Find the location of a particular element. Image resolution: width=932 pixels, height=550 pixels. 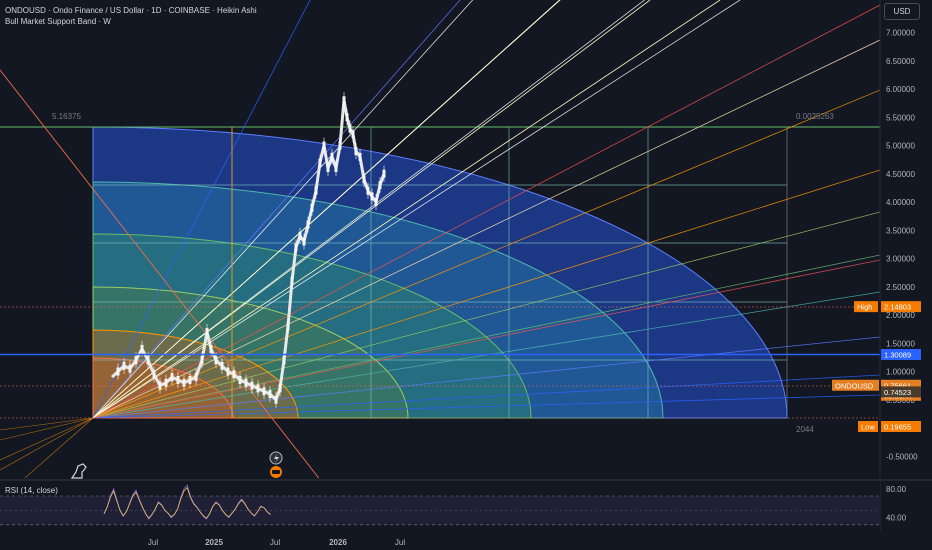

rsi-tick-label: 40.00 is located at coordinates (896, 518).